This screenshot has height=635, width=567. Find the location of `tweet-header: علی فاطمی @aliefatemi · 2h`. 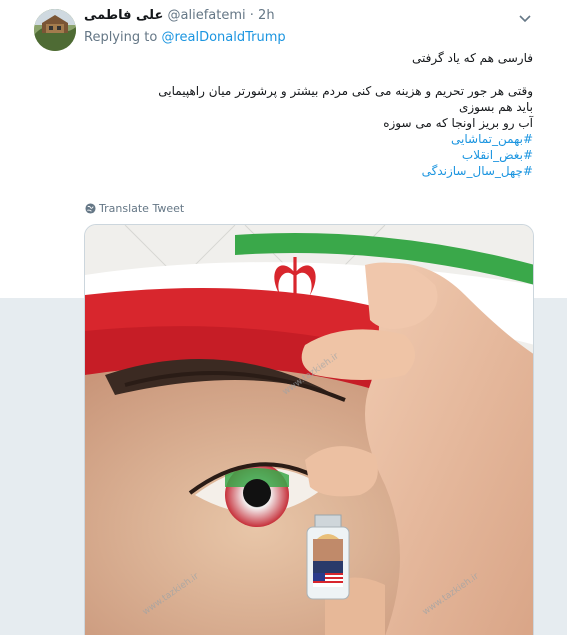

tweet-header: علی فاطمی @aliefatemi · 2h is located at coordinates (179, 17).